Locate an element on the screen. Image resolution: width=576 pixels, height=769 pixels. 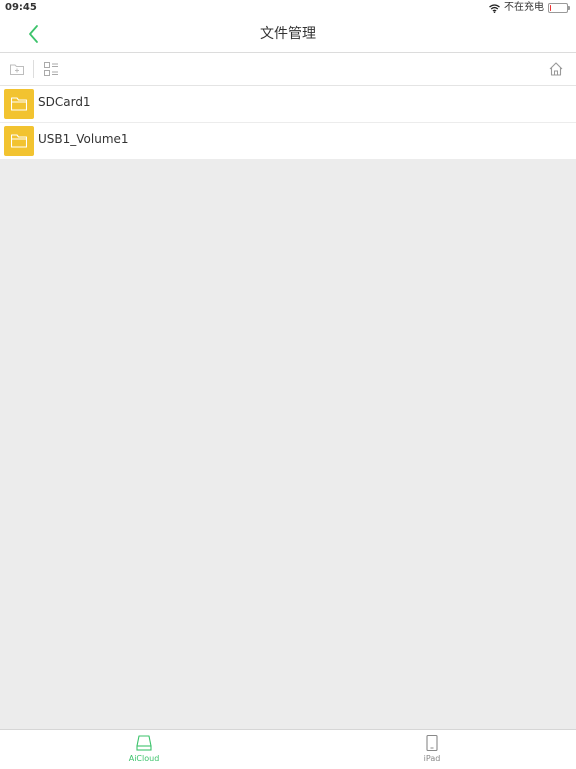
drive-icon is located at coordinates (144, 743).